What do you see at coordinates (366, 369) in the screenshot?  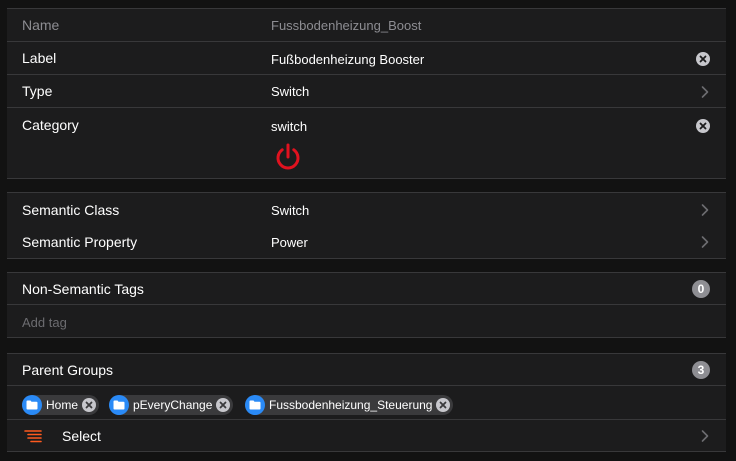 I see `groups-header-row: Parent Groups 3` at bounding box center [366, 369].